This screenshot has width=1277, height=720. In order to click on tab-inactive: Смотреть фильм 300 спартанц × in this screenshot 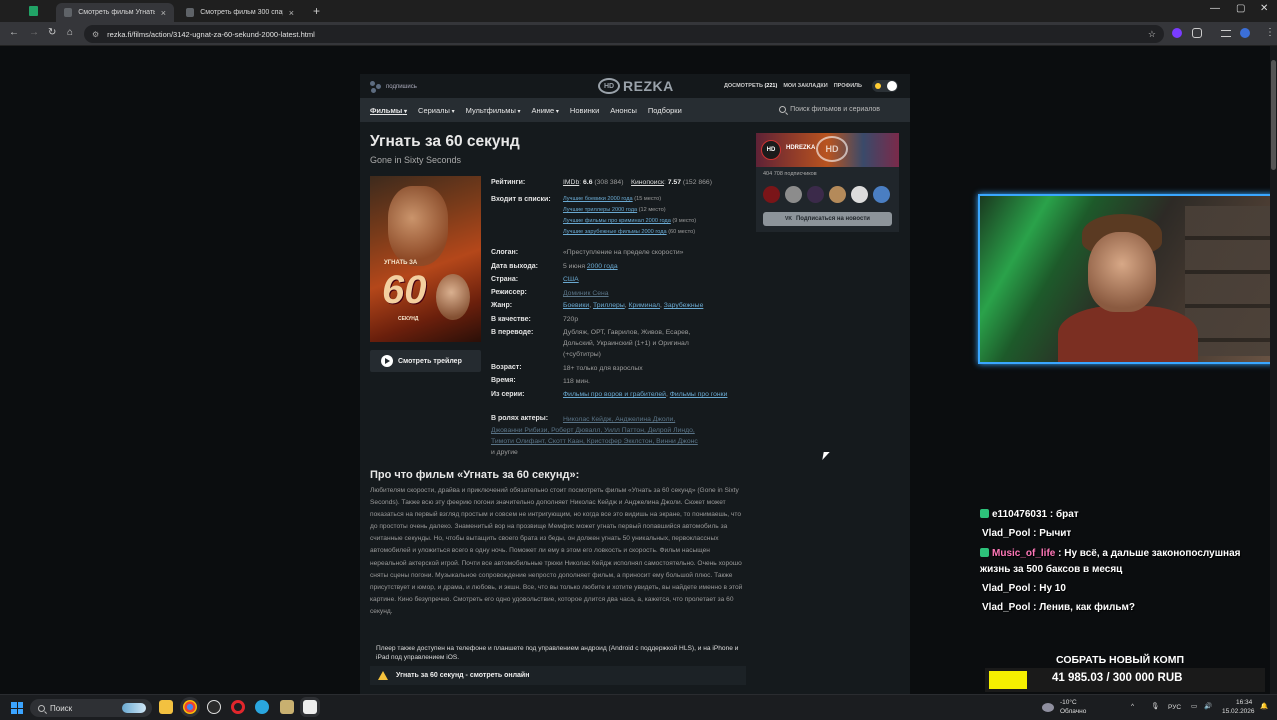, I will do `click(240, 12)`.